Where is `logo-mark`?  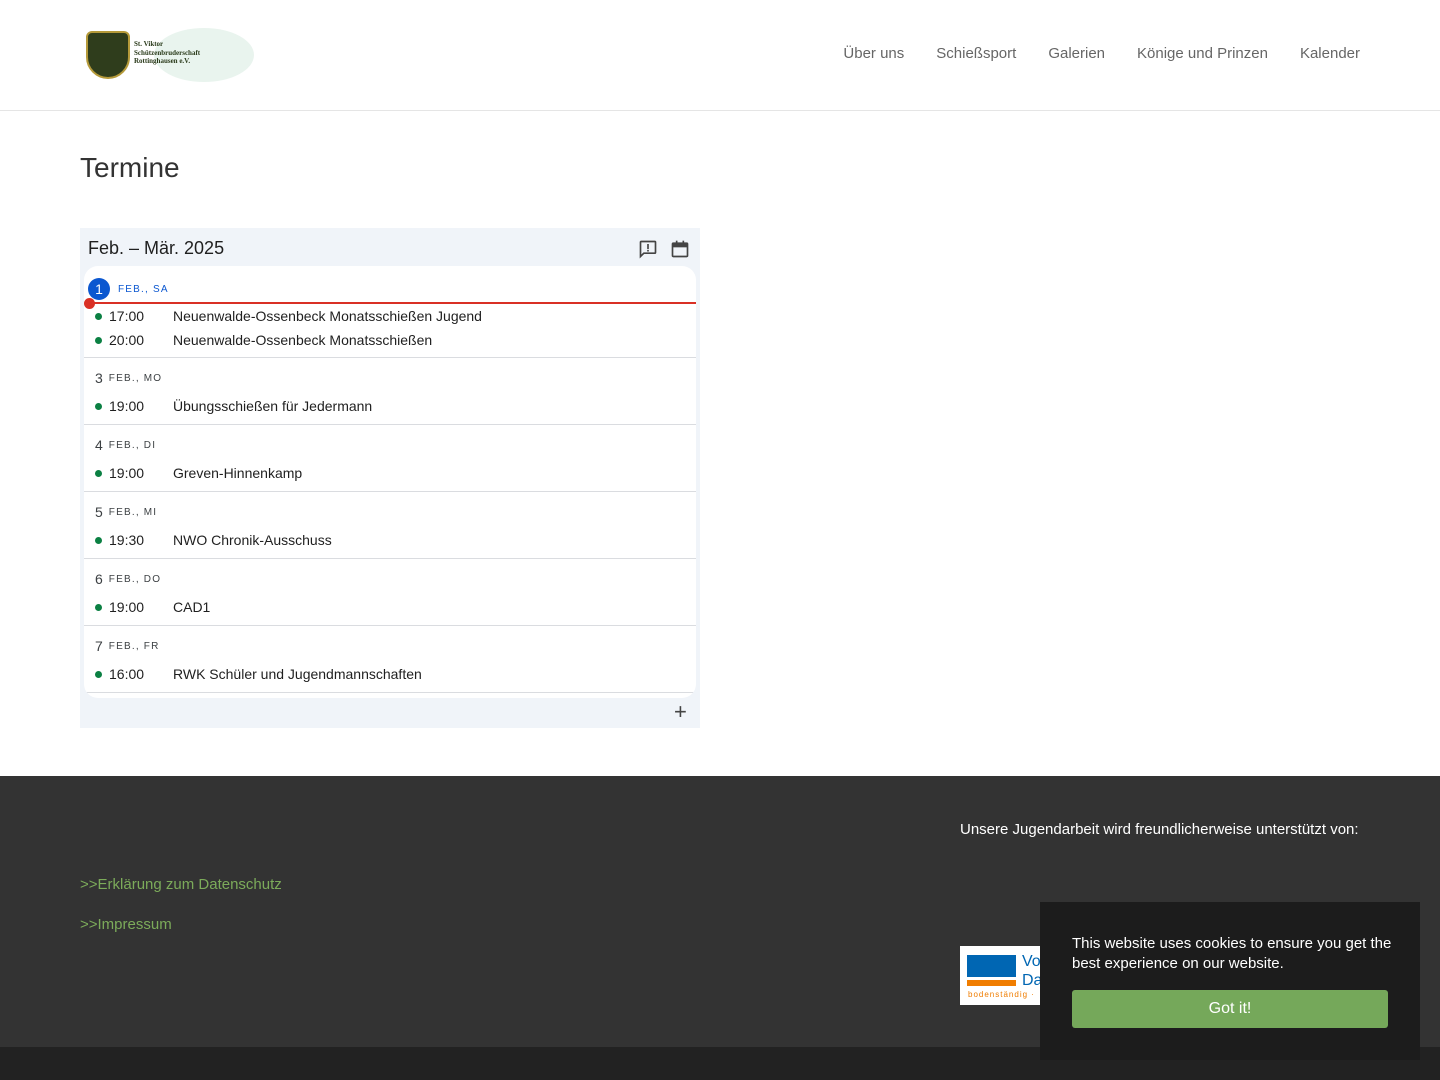 logo-mark is located at coordinates (991, 966).